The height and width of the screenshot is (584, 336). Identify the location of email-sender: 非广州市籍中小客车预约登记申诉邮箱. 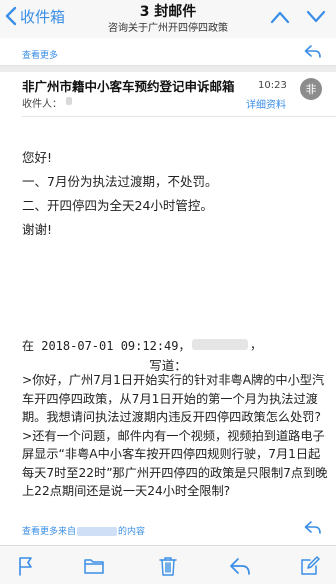
(128, 86).